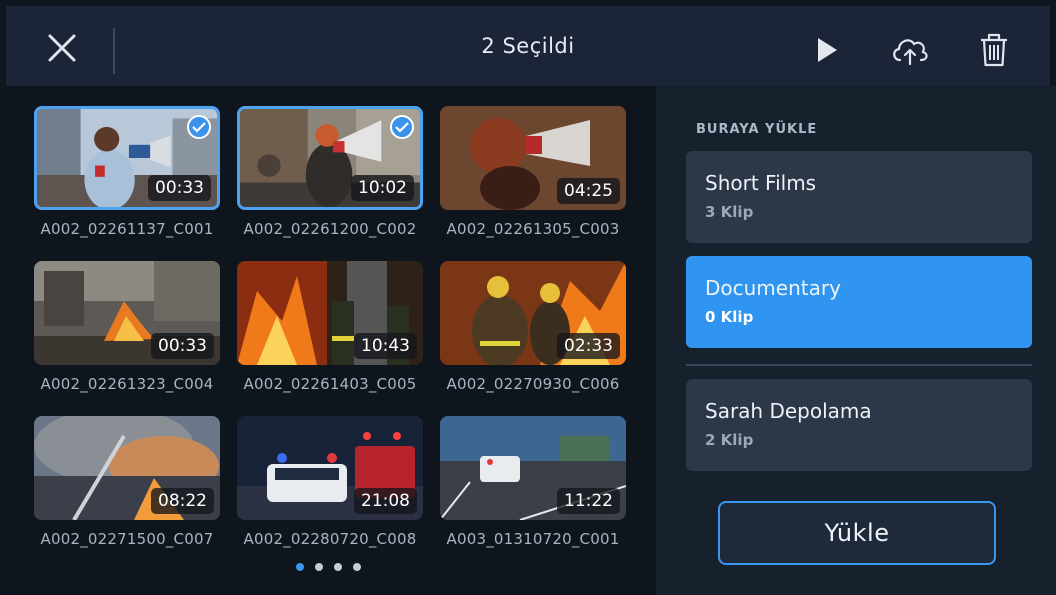  What do you see at coordinates (330, 468) in the screenshot?
I see `clip-thumbnail: 21:08` at bounding box center [330, 468].